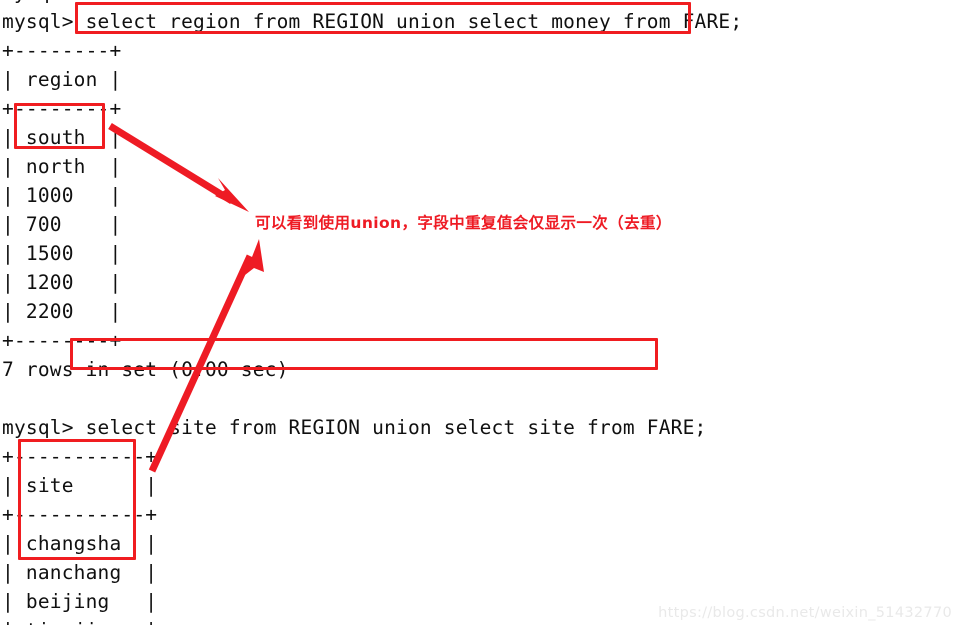 The height and width of the screenshot is (625, 958). What do you see at coordinates (805, 613) in the screenshot?
I see `csdn-watermark: https://blog.csdn.net/weixin_51432770` at bounding box center [805, 613].